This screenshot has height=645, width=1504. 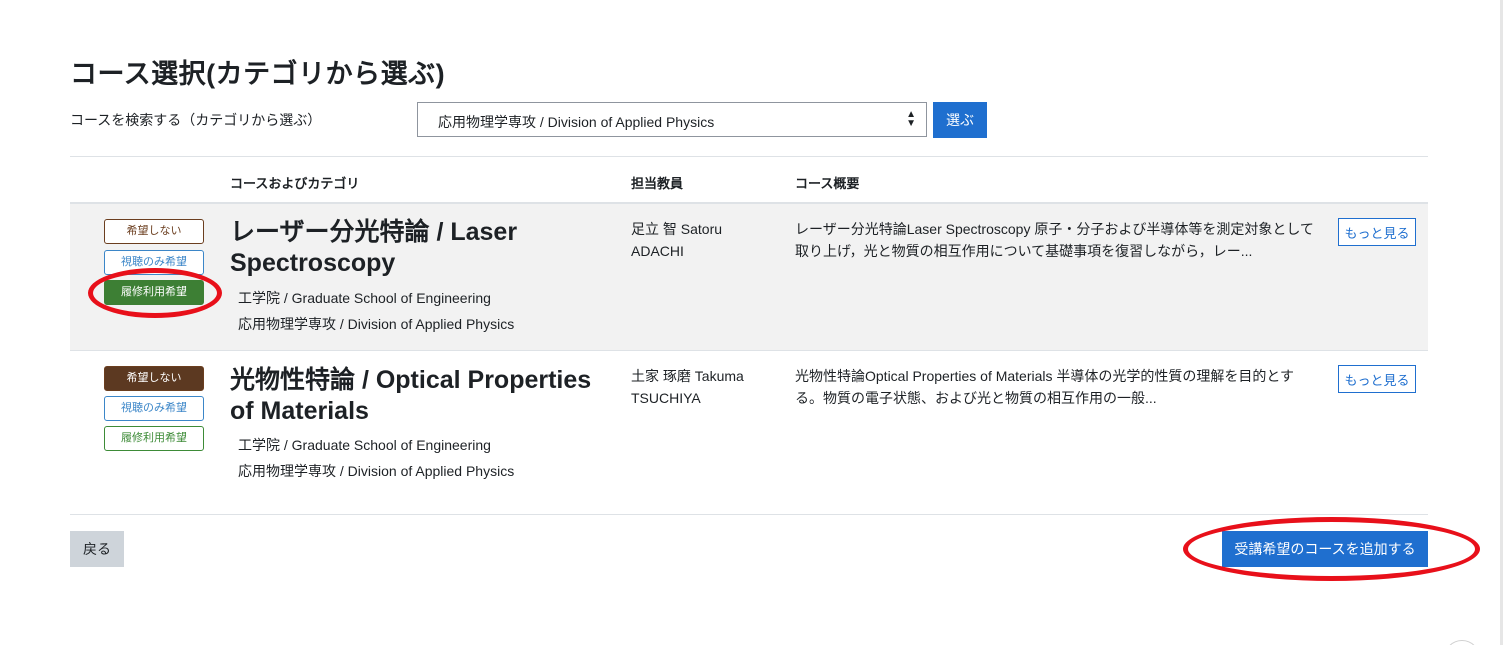 I want to click on category-select-value: 応用物理学専攻 / Division of Applied Physics, so click(x=576, y=122).